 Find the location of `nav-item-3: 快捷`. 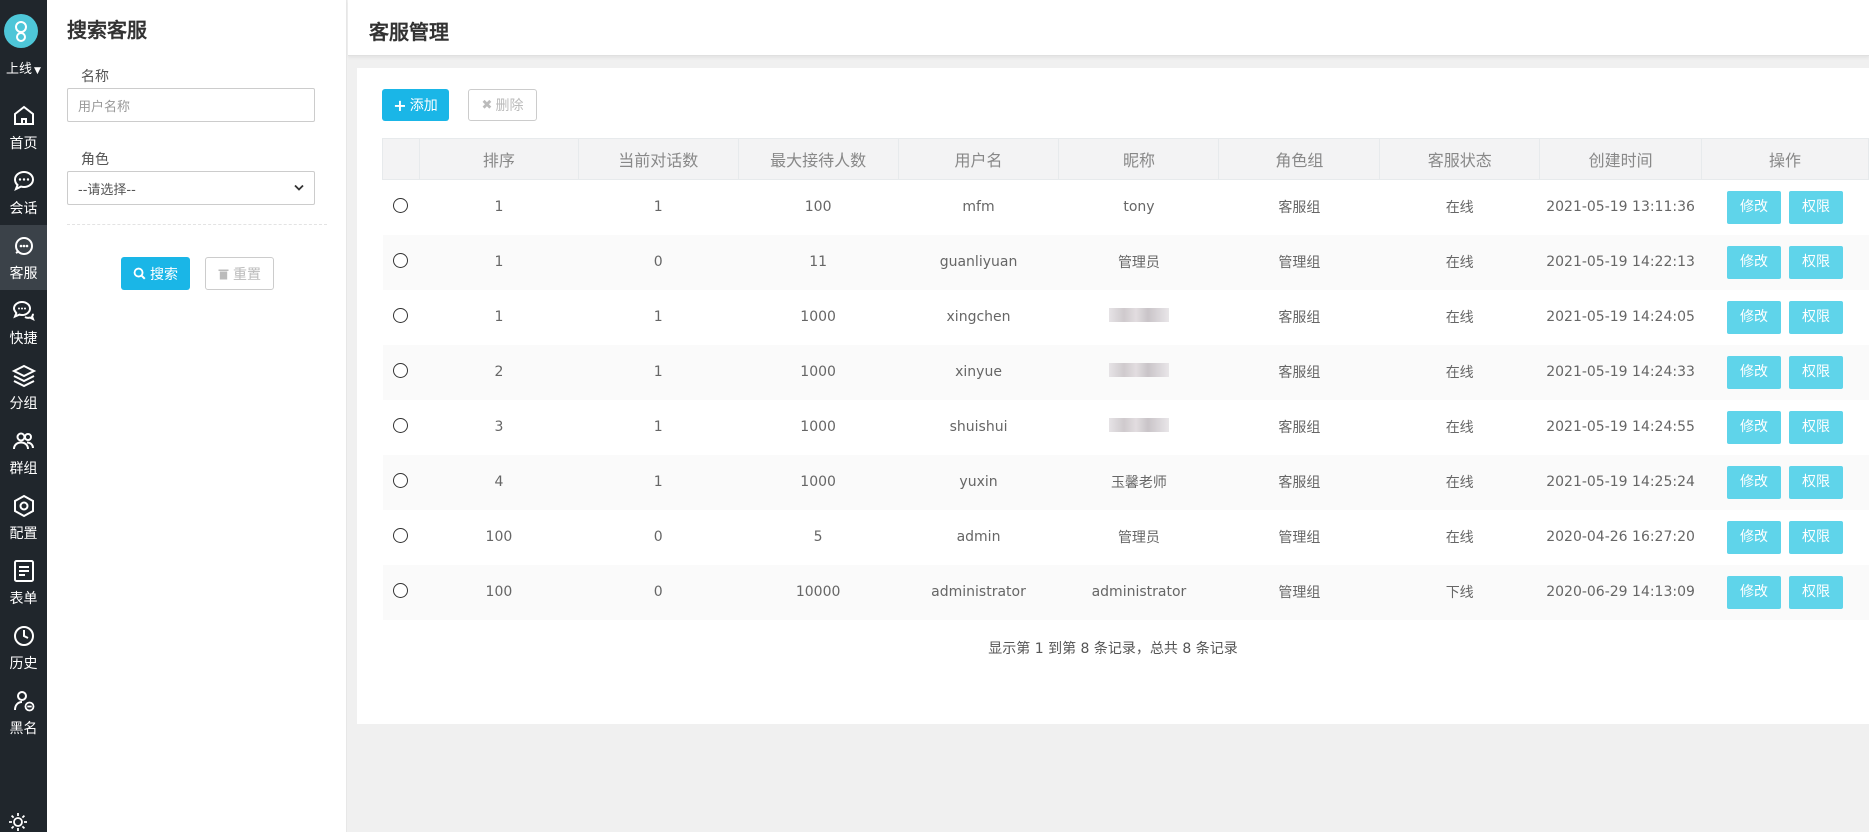

nav-item-3: 快捷 is located at coordinates (23, 322).